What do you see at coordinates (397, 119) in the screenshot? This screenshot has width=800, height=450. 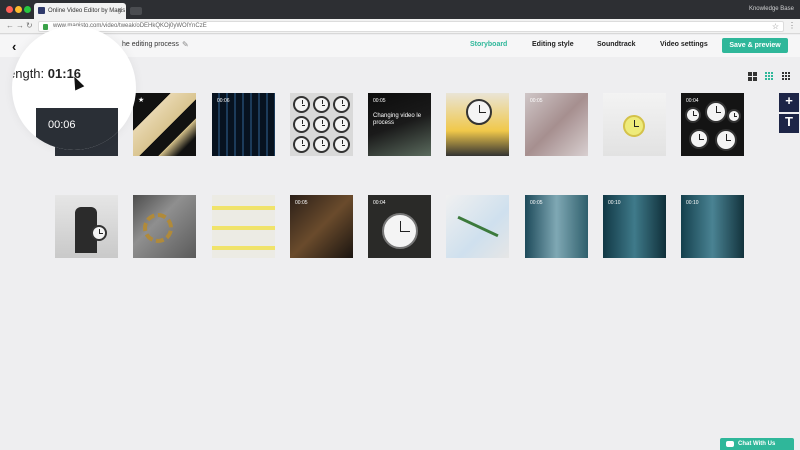 I see `clip-caption: Changing video le process` at bounding box center [397, 119].